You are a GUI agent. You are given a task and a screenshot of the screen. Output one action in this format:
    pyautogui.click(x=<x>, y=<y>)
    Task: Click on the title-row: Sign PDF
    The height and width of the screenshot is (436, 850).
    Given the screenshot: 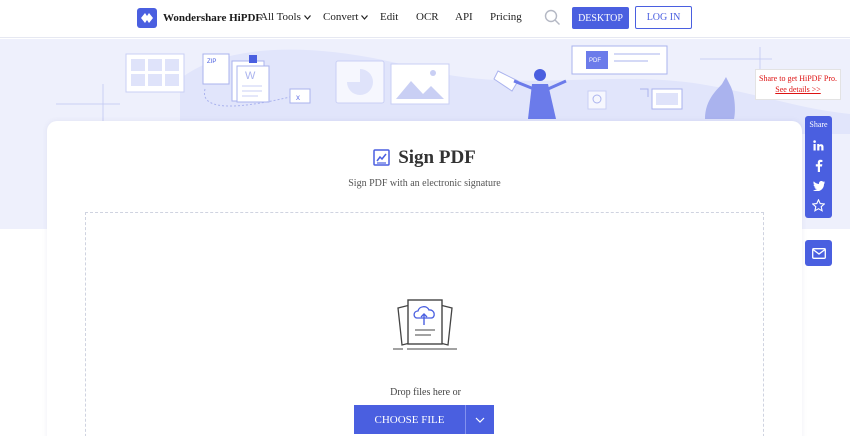 What is the action you would take?
    pyautogui.click(x=424, y=158)
    